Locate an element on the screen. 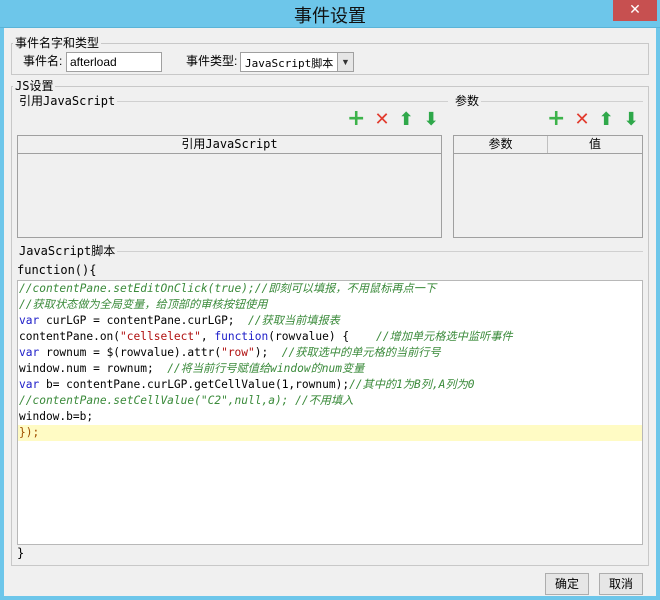 Image resolution: width=660 pixels, height=600 pixels. event-name-label: 事件名: is located at coordinates (43, 61).